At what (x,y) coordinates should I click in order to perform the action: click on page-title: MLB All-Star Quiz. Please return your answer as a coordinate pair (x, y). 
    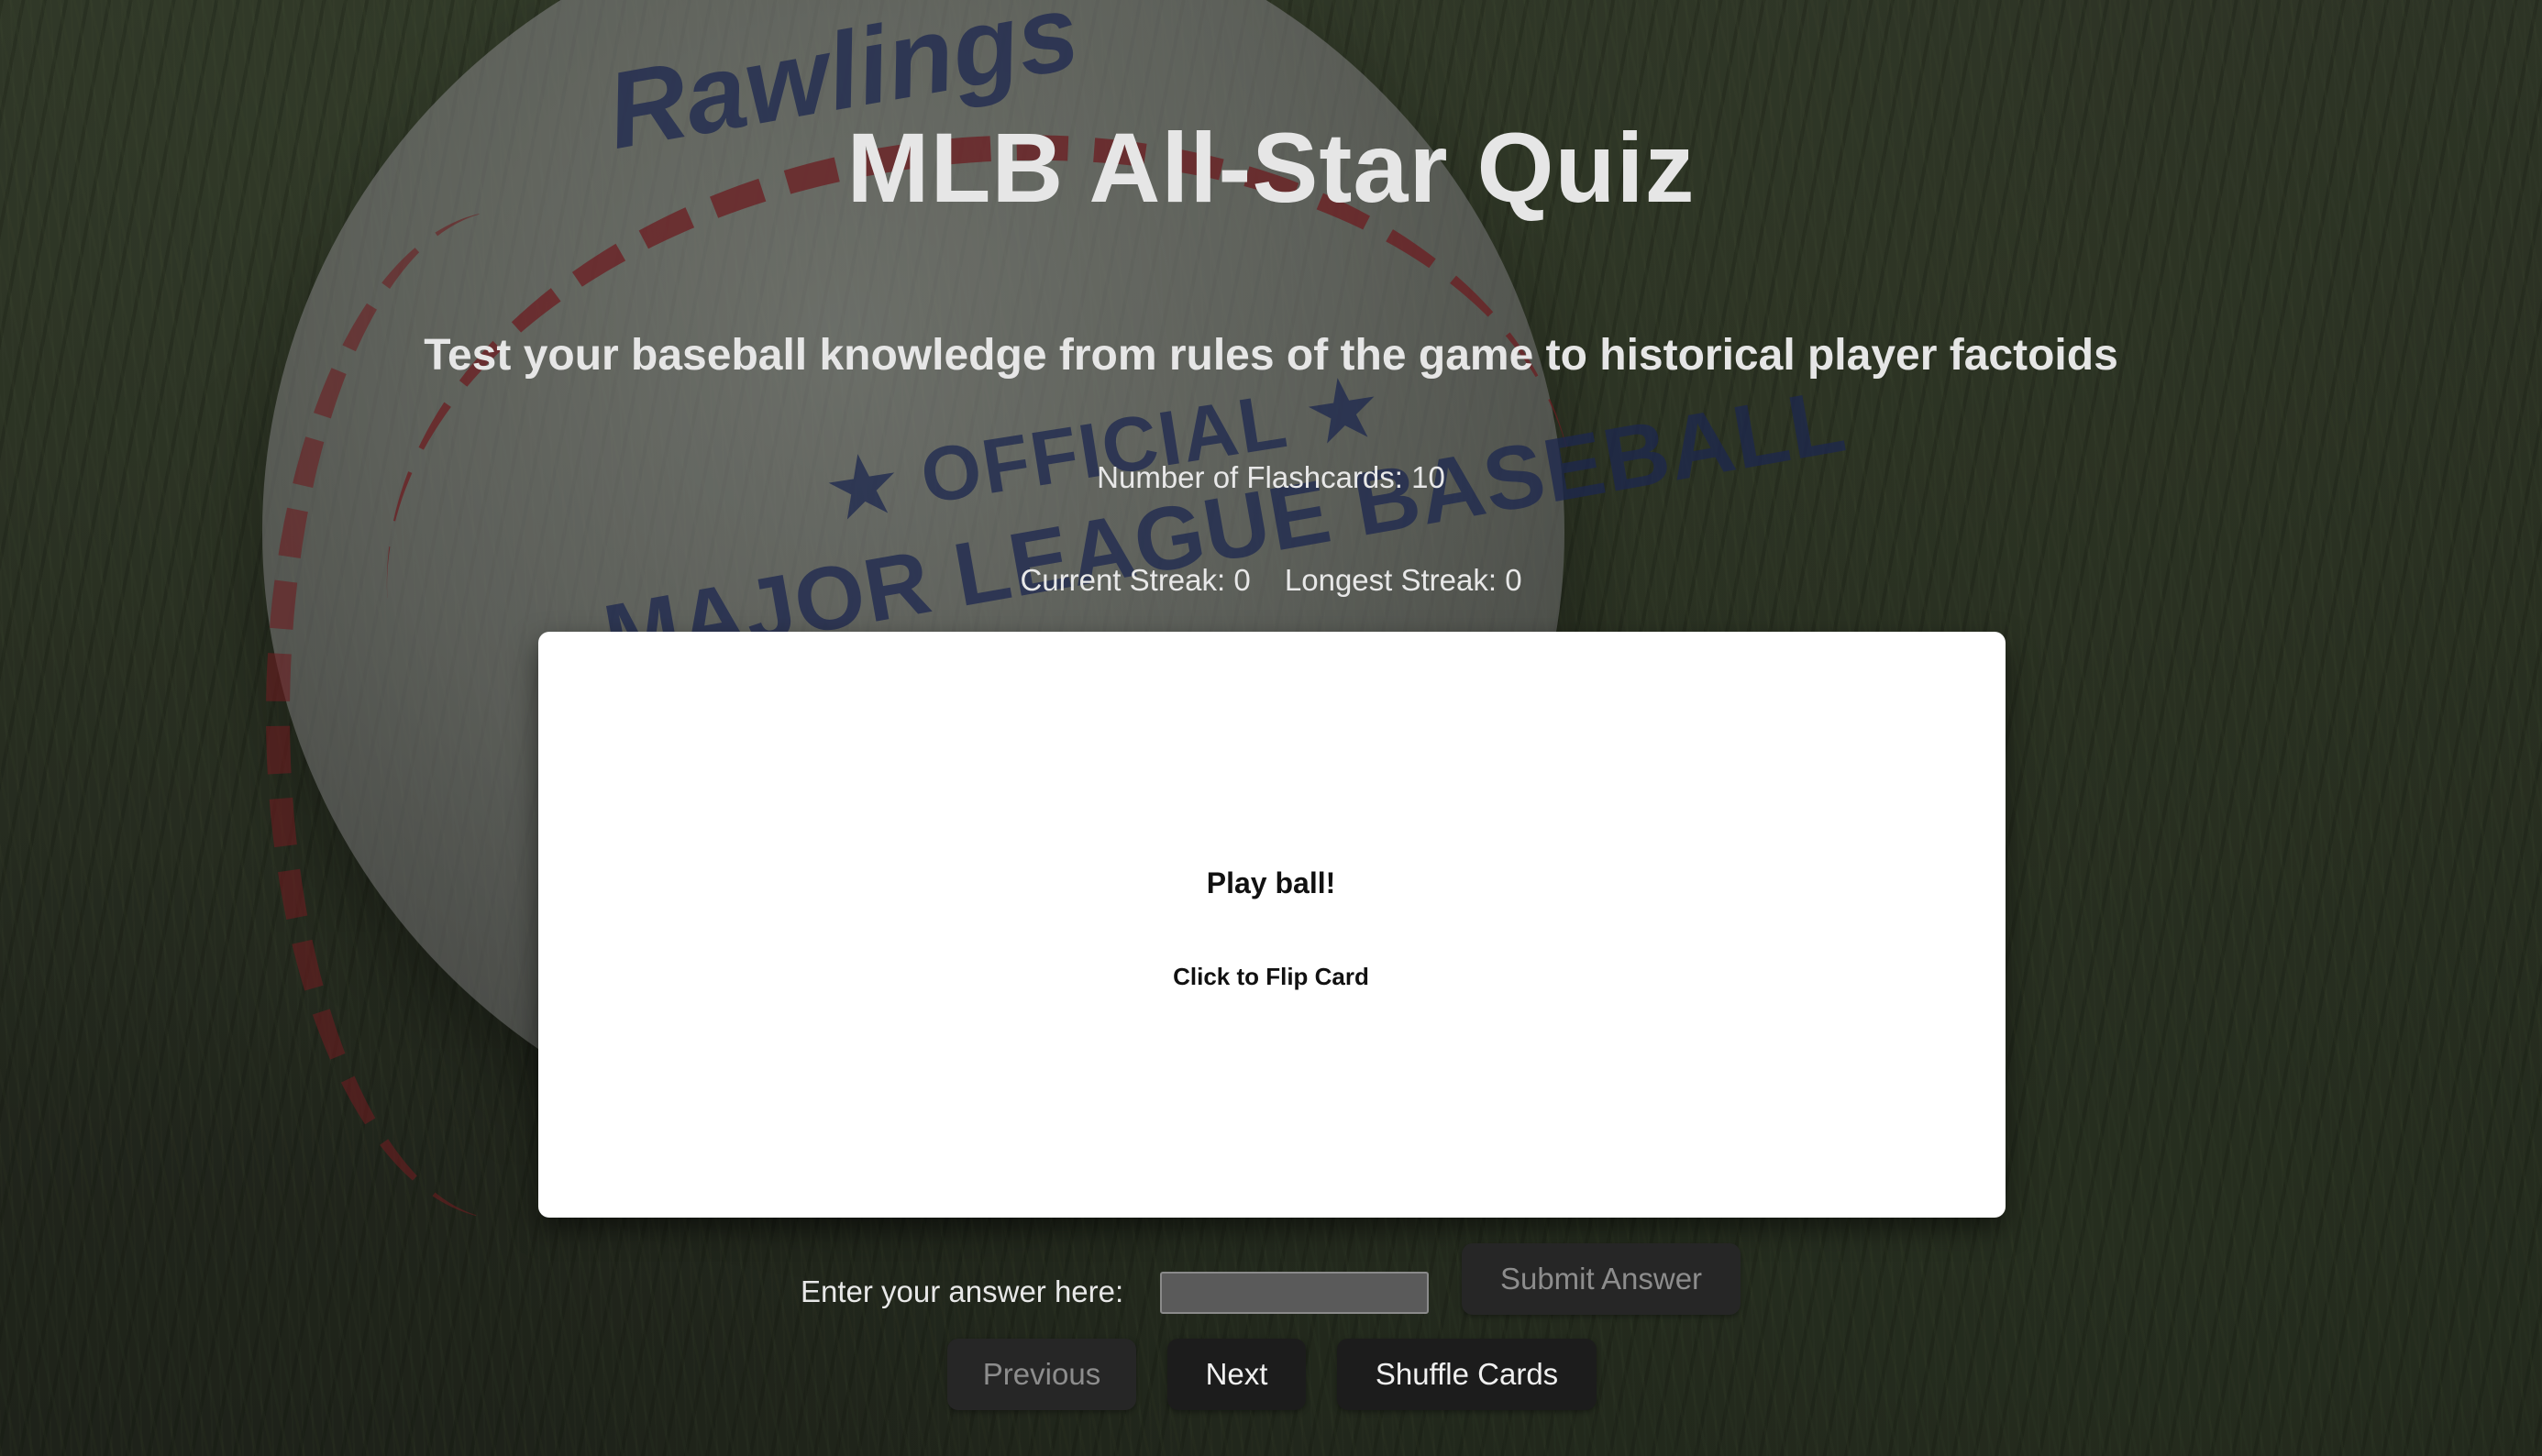
    Looking at the image, I should click on (1271, 167).